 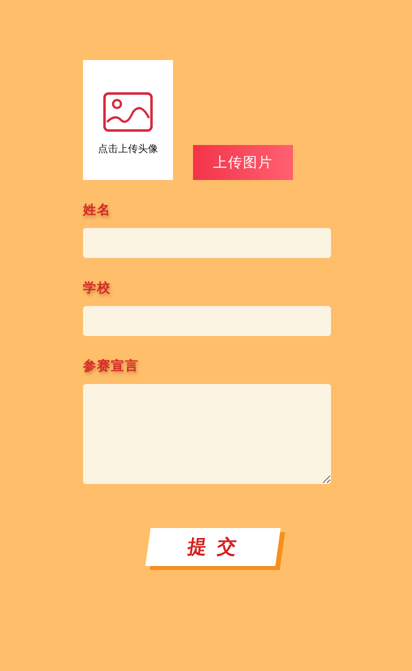 I want to click on avatar-upload-box: 点击上传头像, so click(x=128, y=120).